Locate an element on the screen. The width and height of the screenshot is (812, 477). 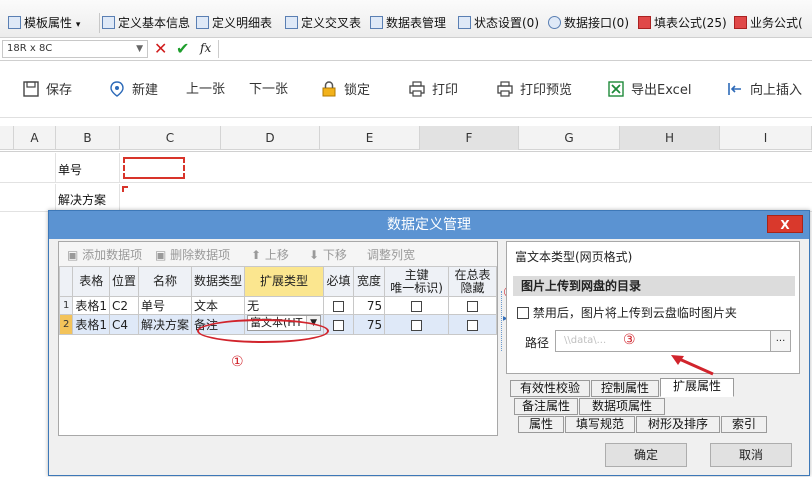
function-icon: fx is located at coordinates (205, 48).